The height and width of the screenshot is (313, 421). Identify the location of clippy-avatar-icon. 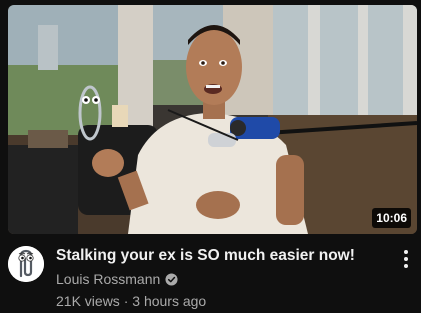
(26, 264).